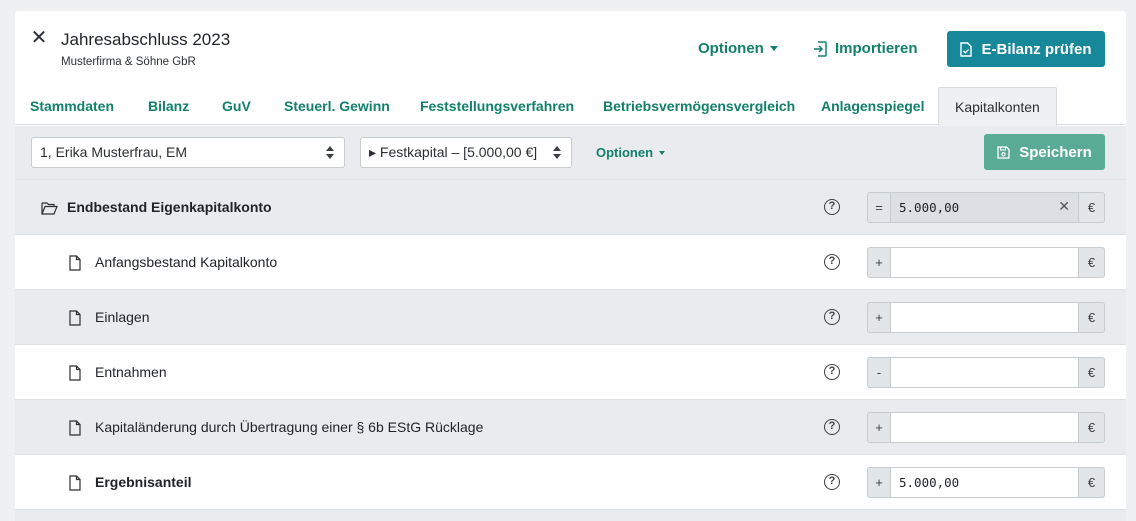 The height and width of the screenshot is (521, 1136). I want to click on tab-stammdaten: Stammdaten, so click(72, 106).